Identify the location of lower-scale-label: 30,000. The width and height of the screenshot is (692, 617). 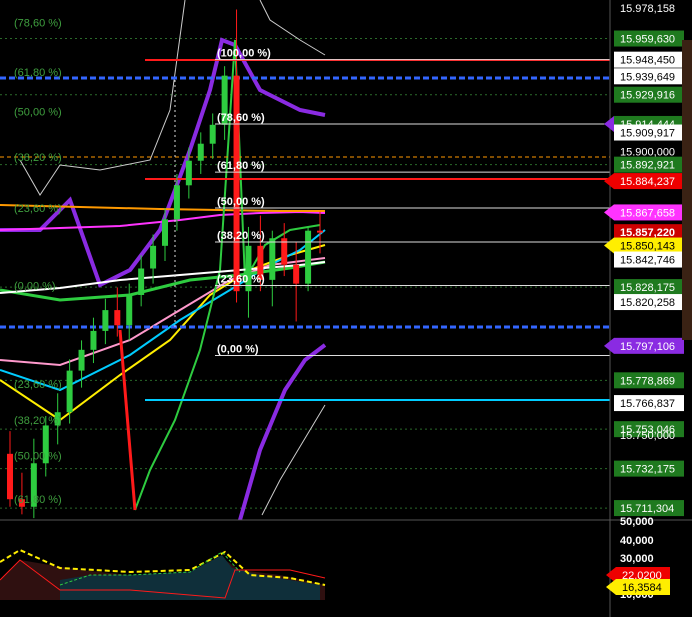
(637, 559).